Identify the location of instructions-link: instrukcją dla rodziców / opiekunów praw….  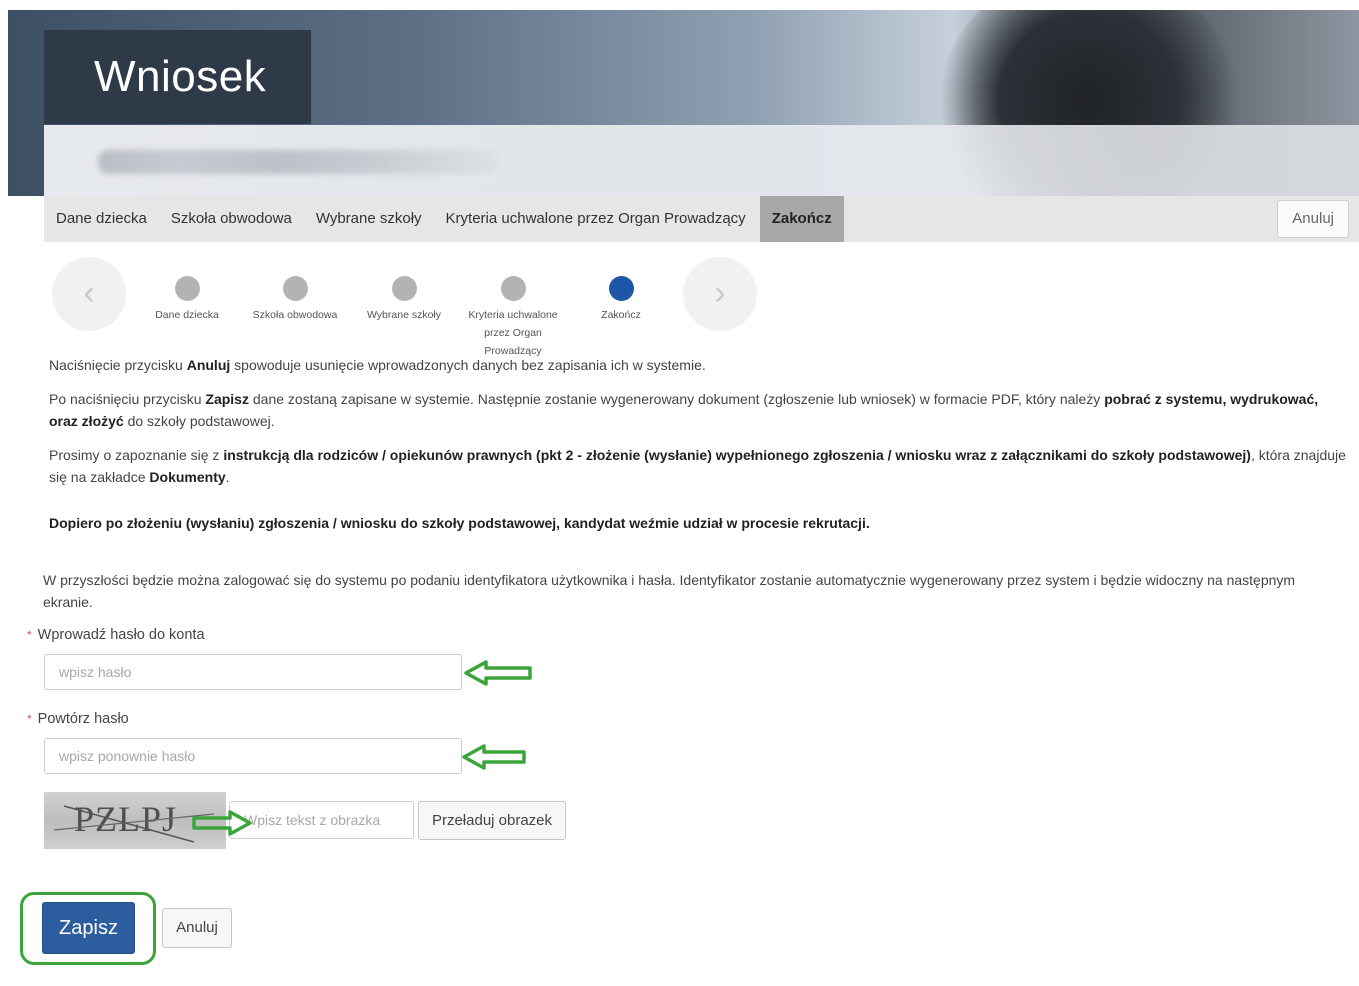
(737, 455).